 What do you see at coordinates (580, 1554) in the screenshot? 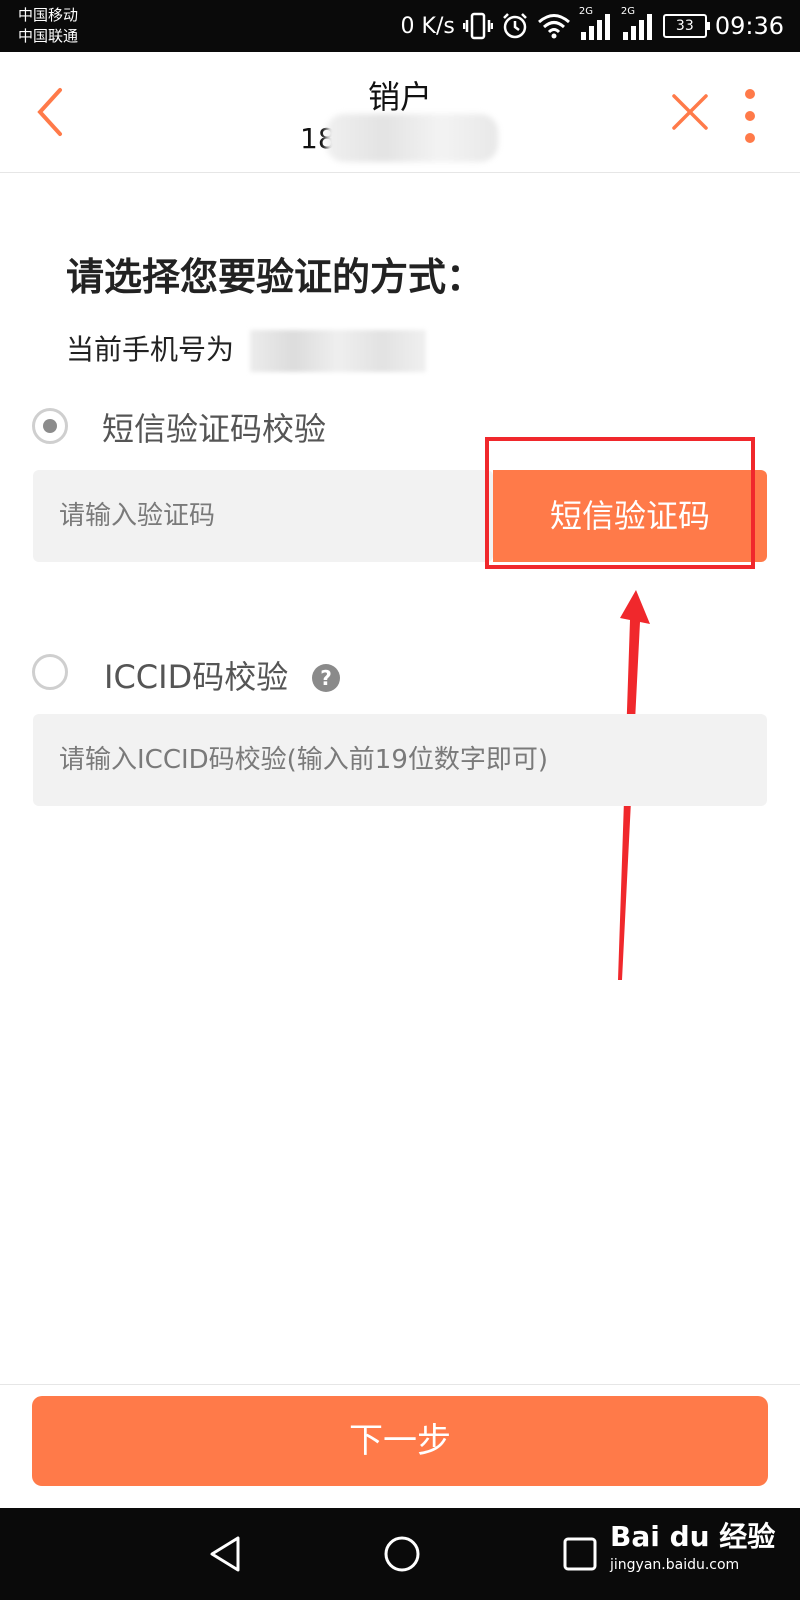
I see `nav-recent-apps-icon` at bounding box center [580, 1554].